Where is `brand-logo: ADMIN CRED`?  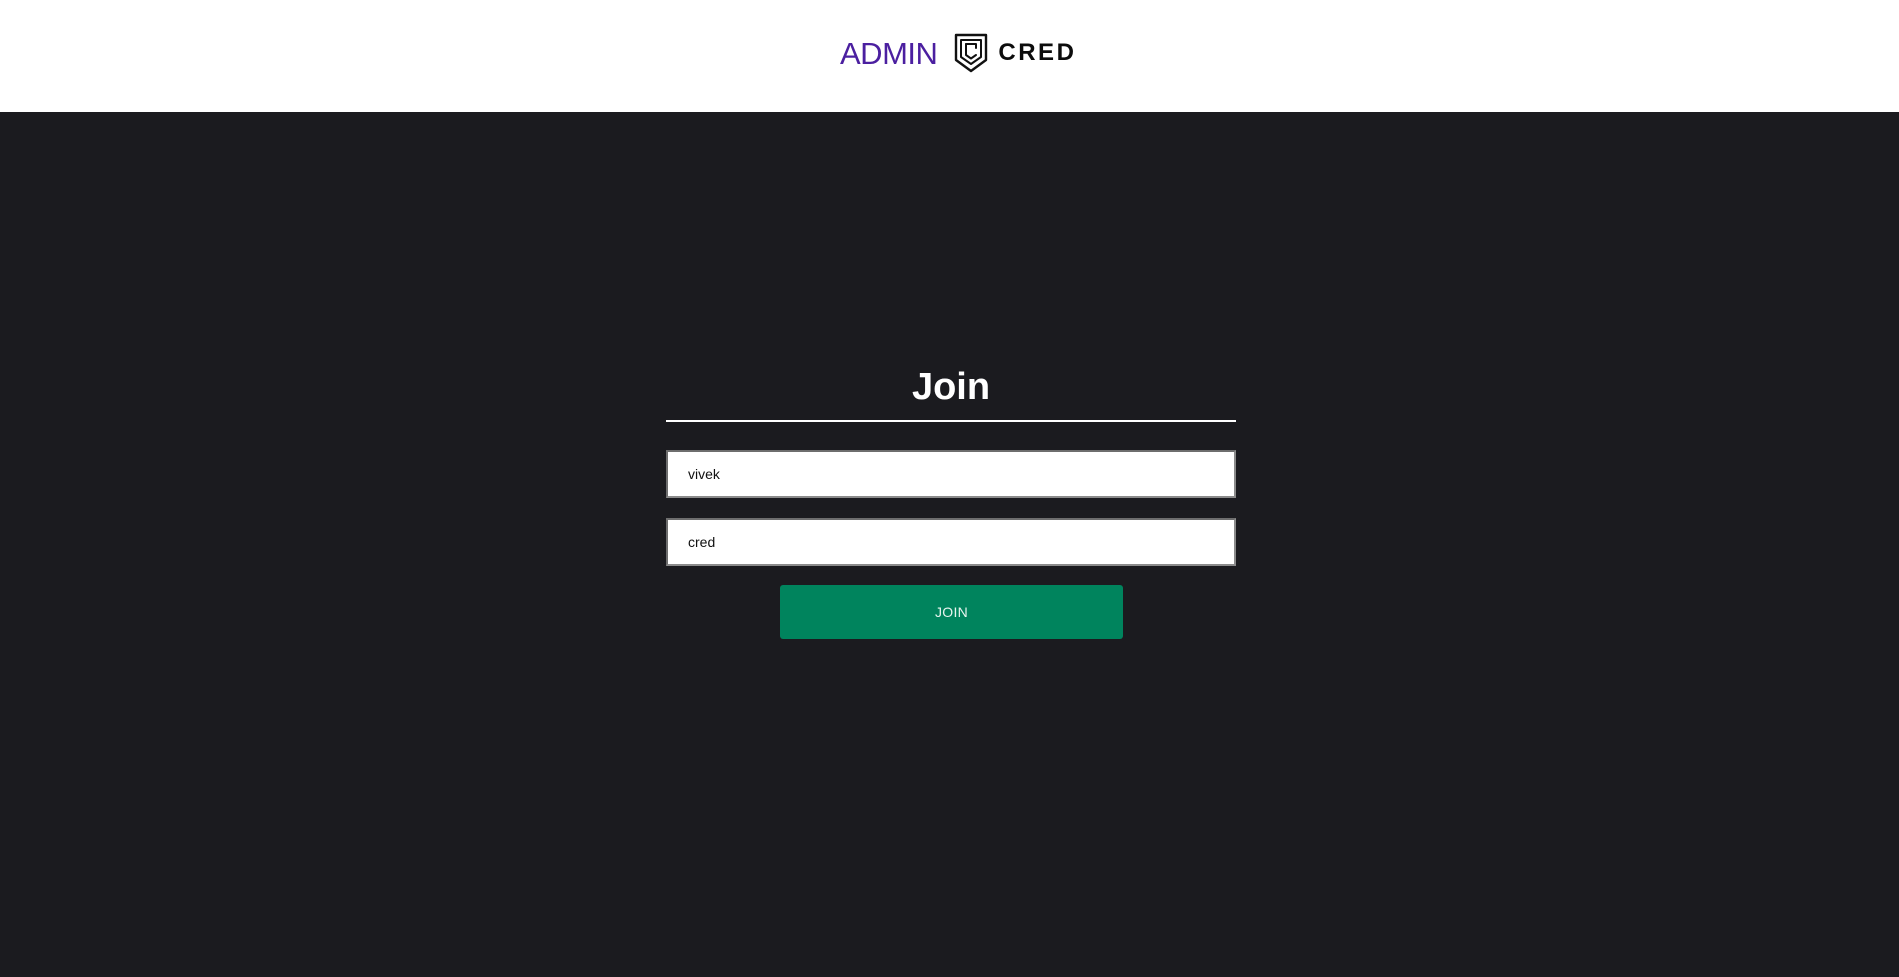
brand-logo: ADMIN CRED is located at coordinates (958, 53).